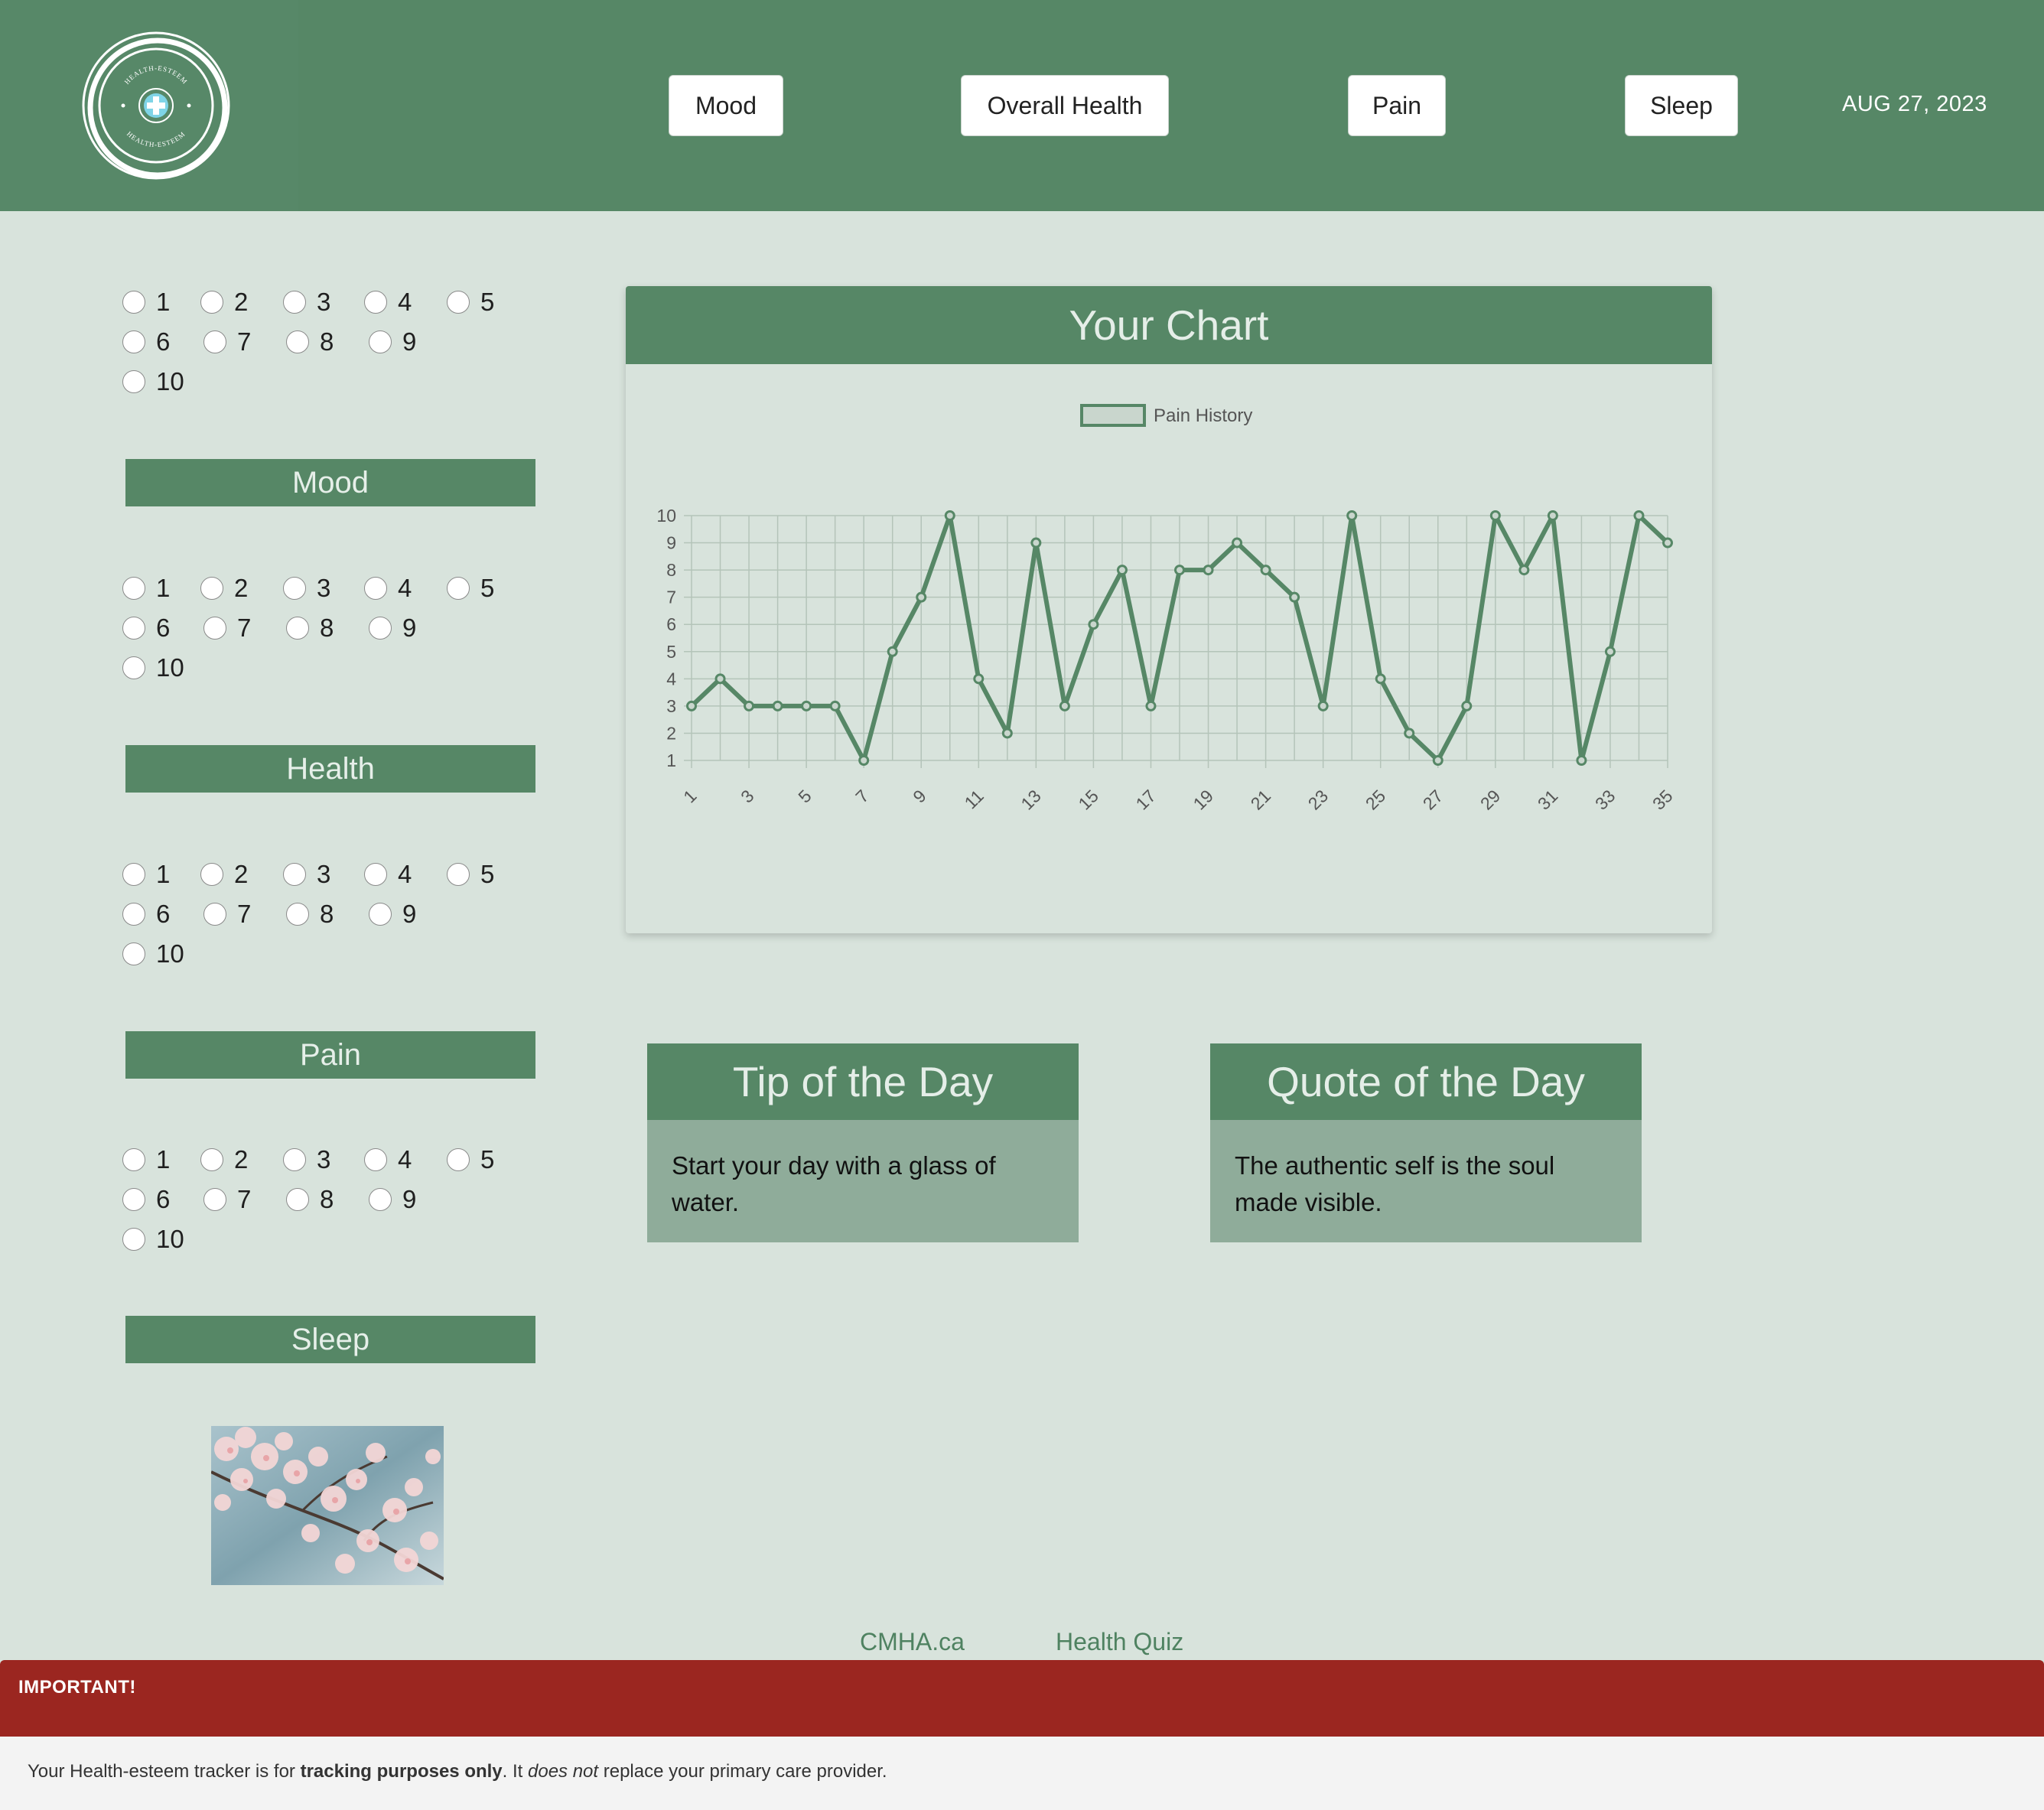 The width and height of the screenshot is (2044, 1810). What do you see at coordinates (227, 914) in the screenshot?
I see `rating-option-pain-7: 7` at bounding box center [227, 914].